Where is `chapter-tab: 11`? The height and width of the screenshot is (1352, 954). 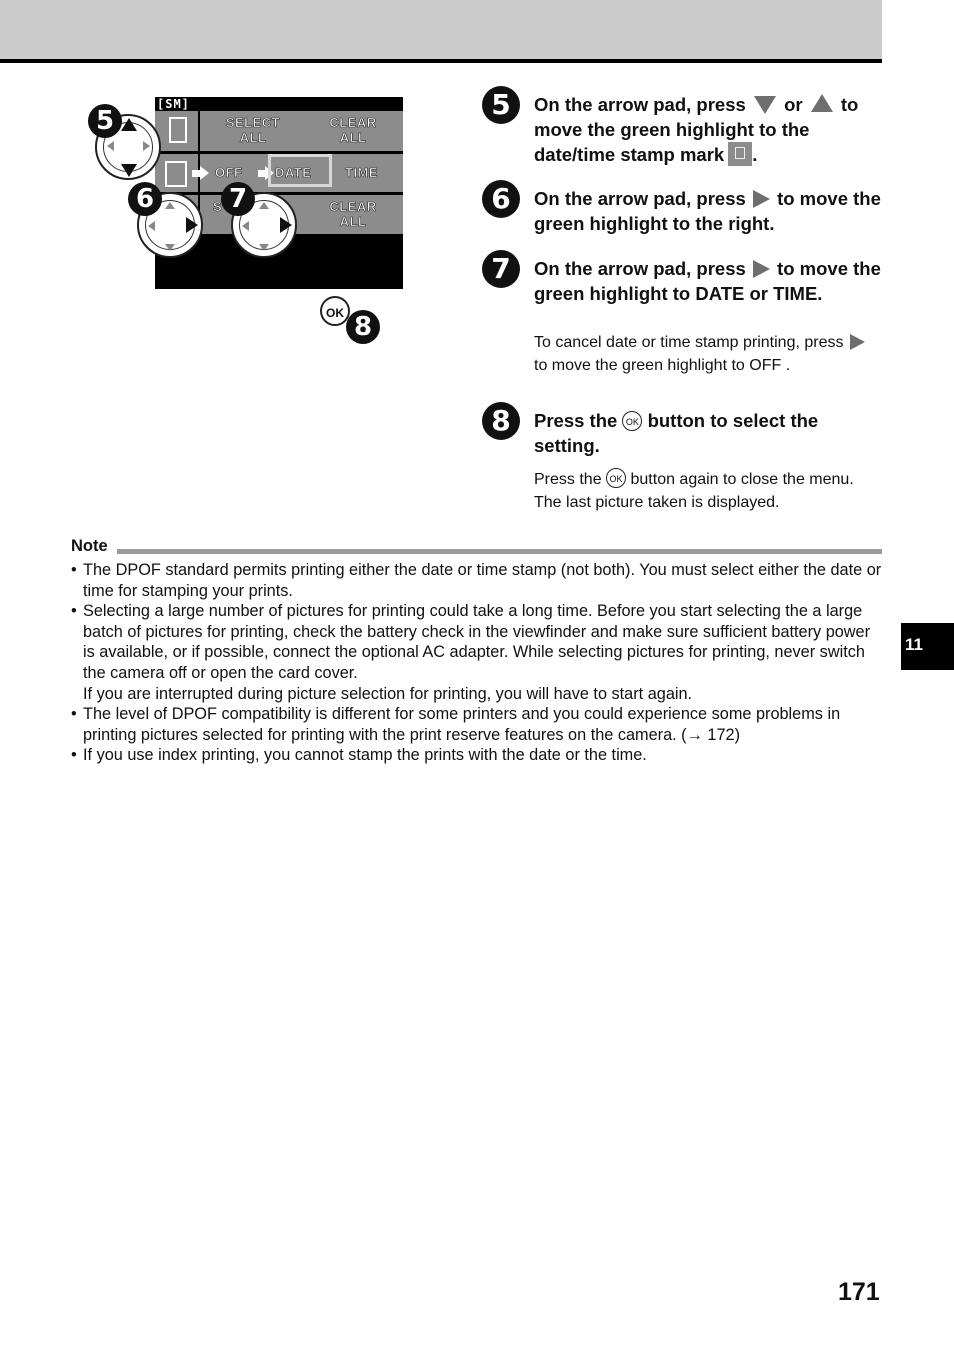 chapter-tab: 11 is located at coordinates (927, 646).